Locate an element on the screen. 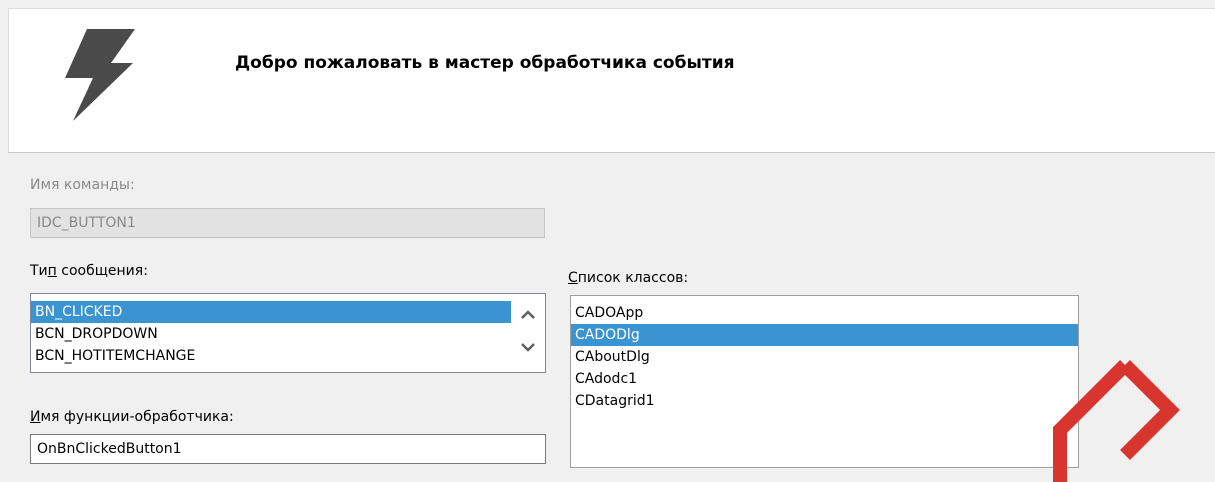 The image size is (1215, 482). message-type-label: Тип сообщения: is located at coordinates (89, 271).